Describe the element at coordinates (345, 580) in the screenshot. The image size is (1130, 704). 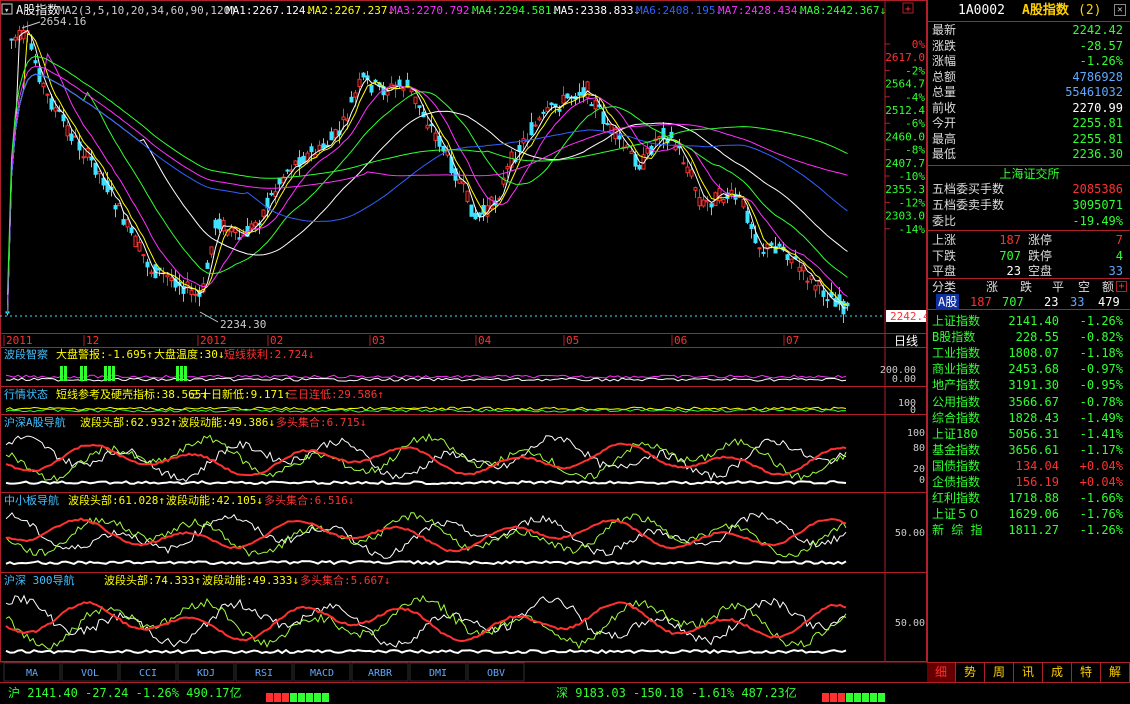
I see `panel-value: 多头集合:5.667↓` at that location.